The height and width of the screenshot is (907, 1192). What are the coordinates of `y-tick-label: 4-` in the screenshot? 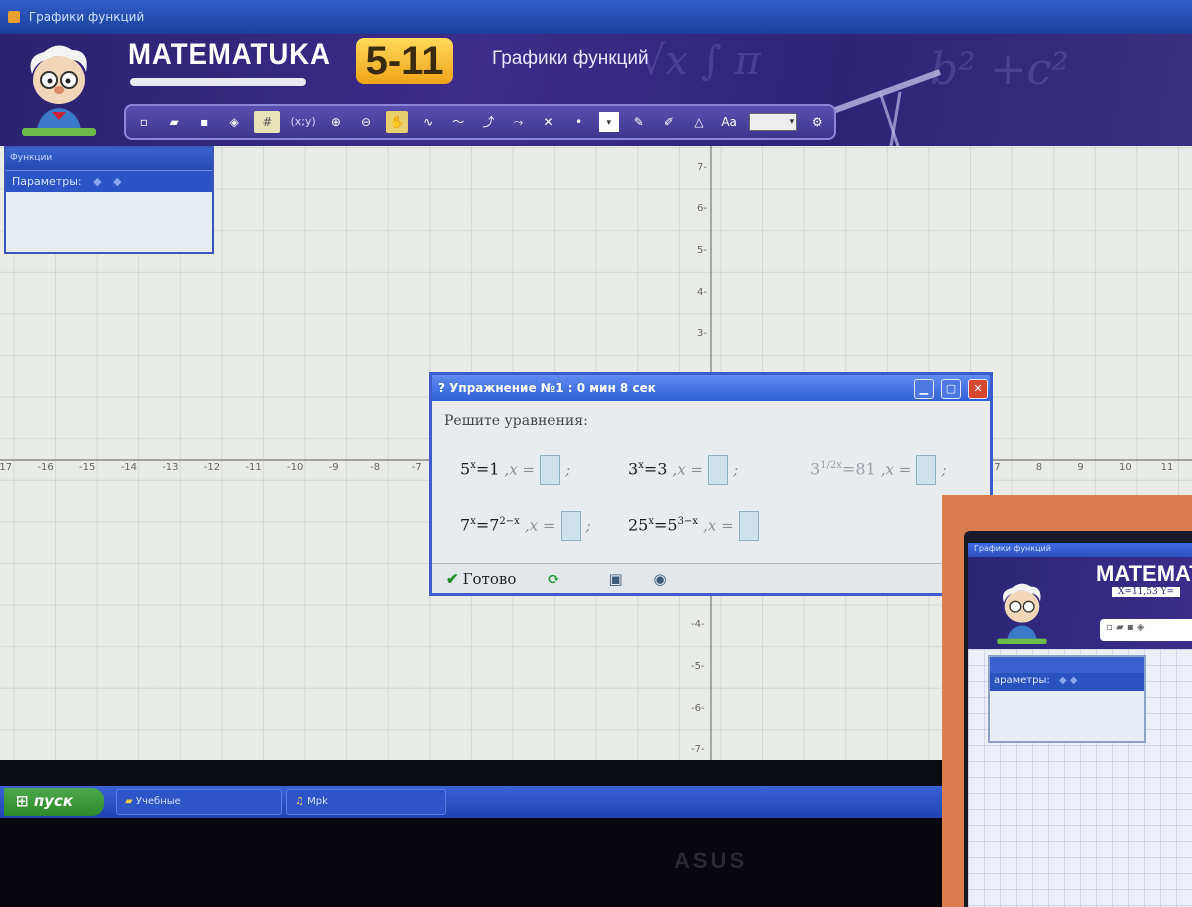 It's located at (702, 292).